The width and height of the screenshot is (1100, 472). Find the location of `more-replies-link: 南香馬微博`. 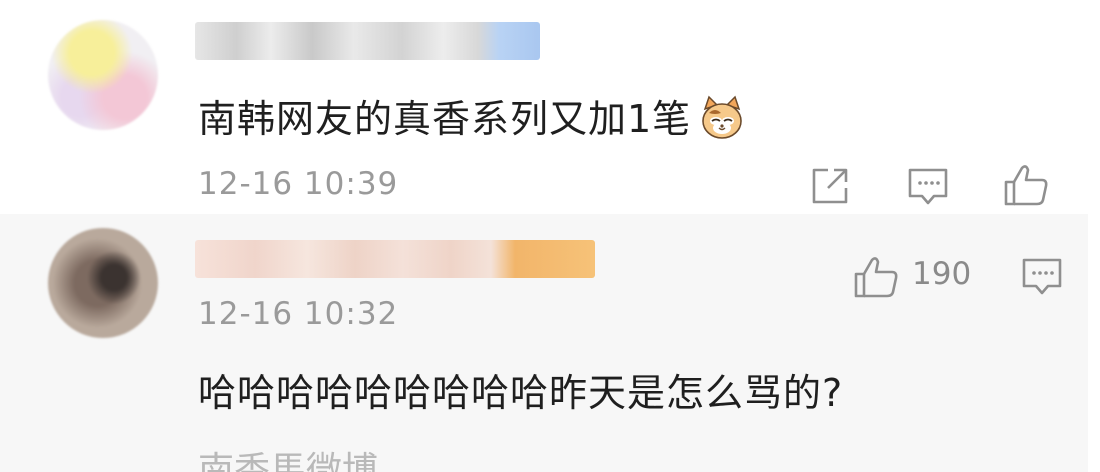

more-replies-link: 南香馬微博 is located at coordinates (288, 460).